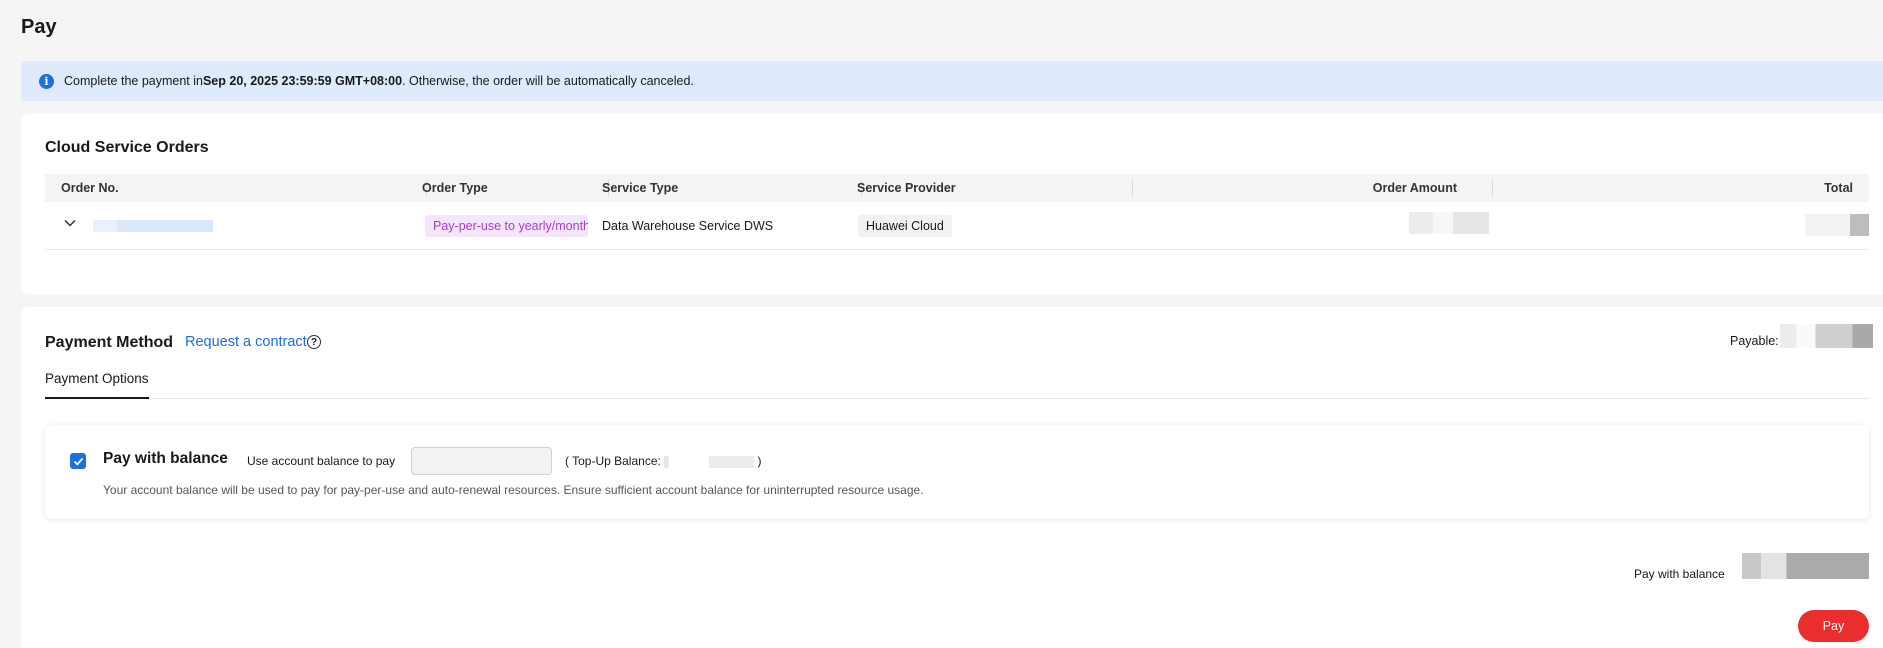 This screenshot has height=648, width=1883. Describe the element at coordinates (1826, 336) in the screenshot. I see `payable-amount-redacted` at that location.